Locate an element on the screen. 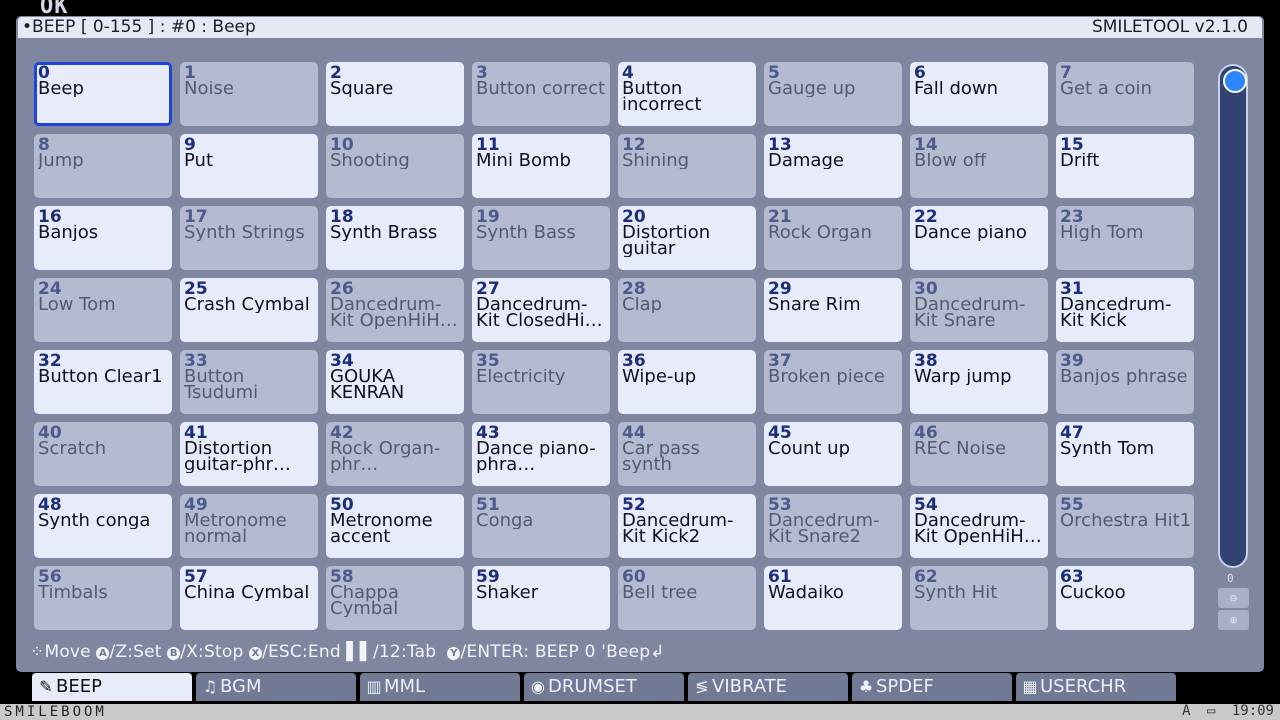 This screenshot has height=720, width=1280. sound-cell: 6 Fall down is located at coordinates (979, 94).